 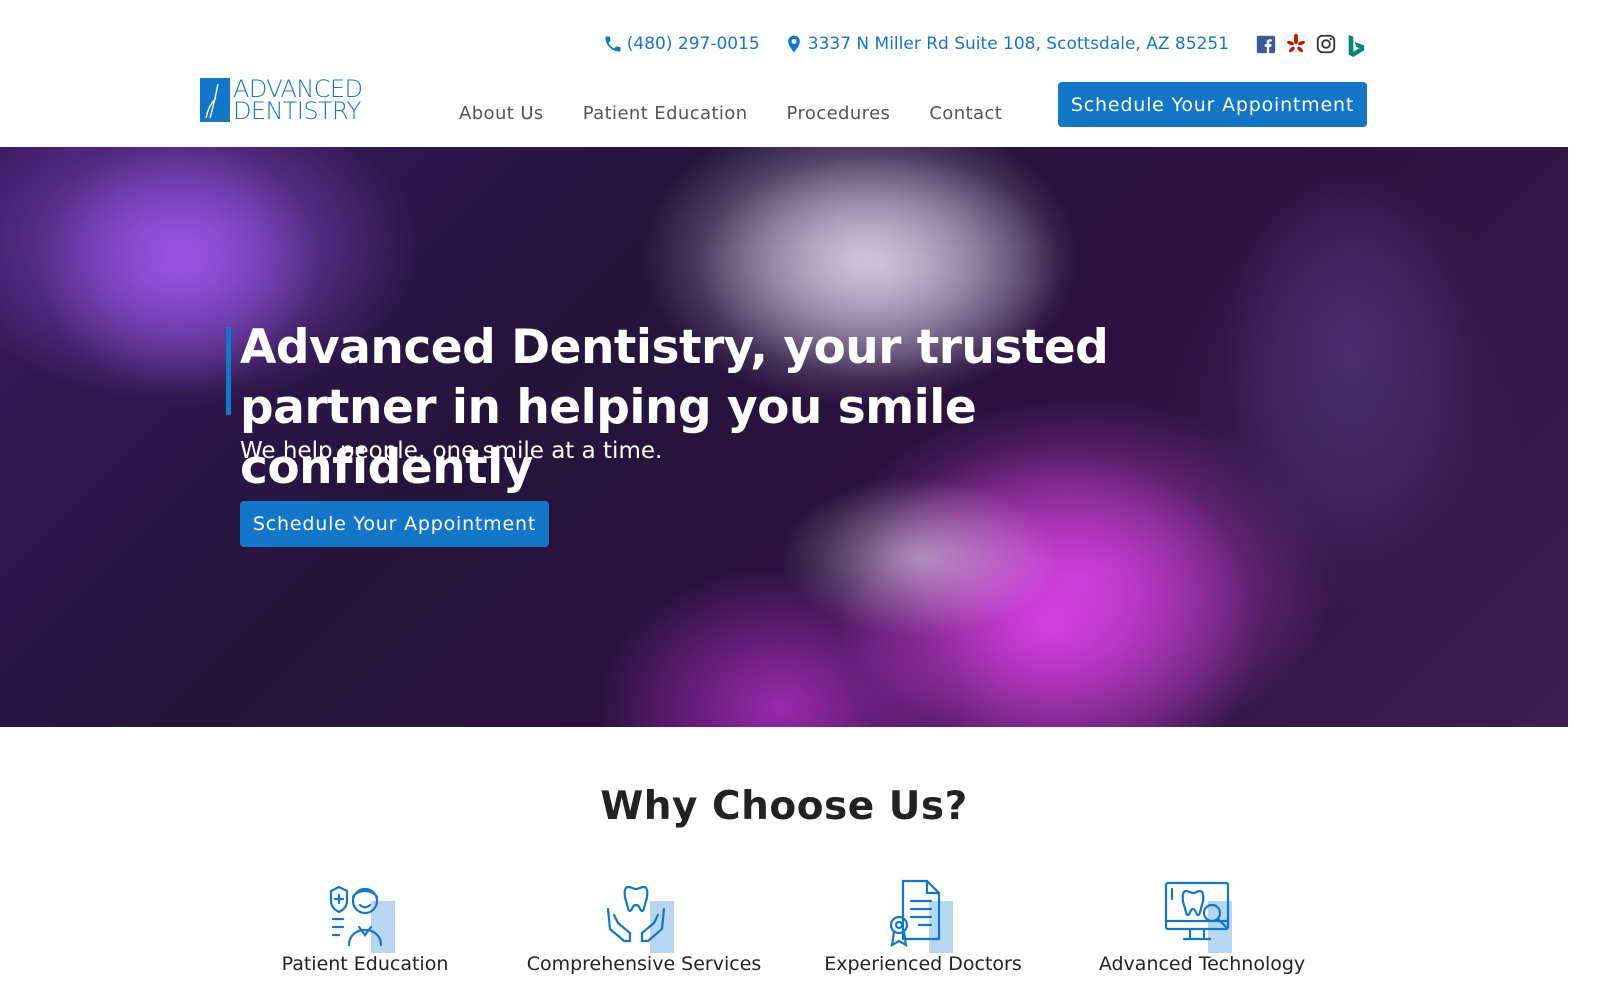 What do you see at coordinates (839, 113) in the screenshot?
I see `nav-item-procedures: Procedures` at bounding box center [839, 113].